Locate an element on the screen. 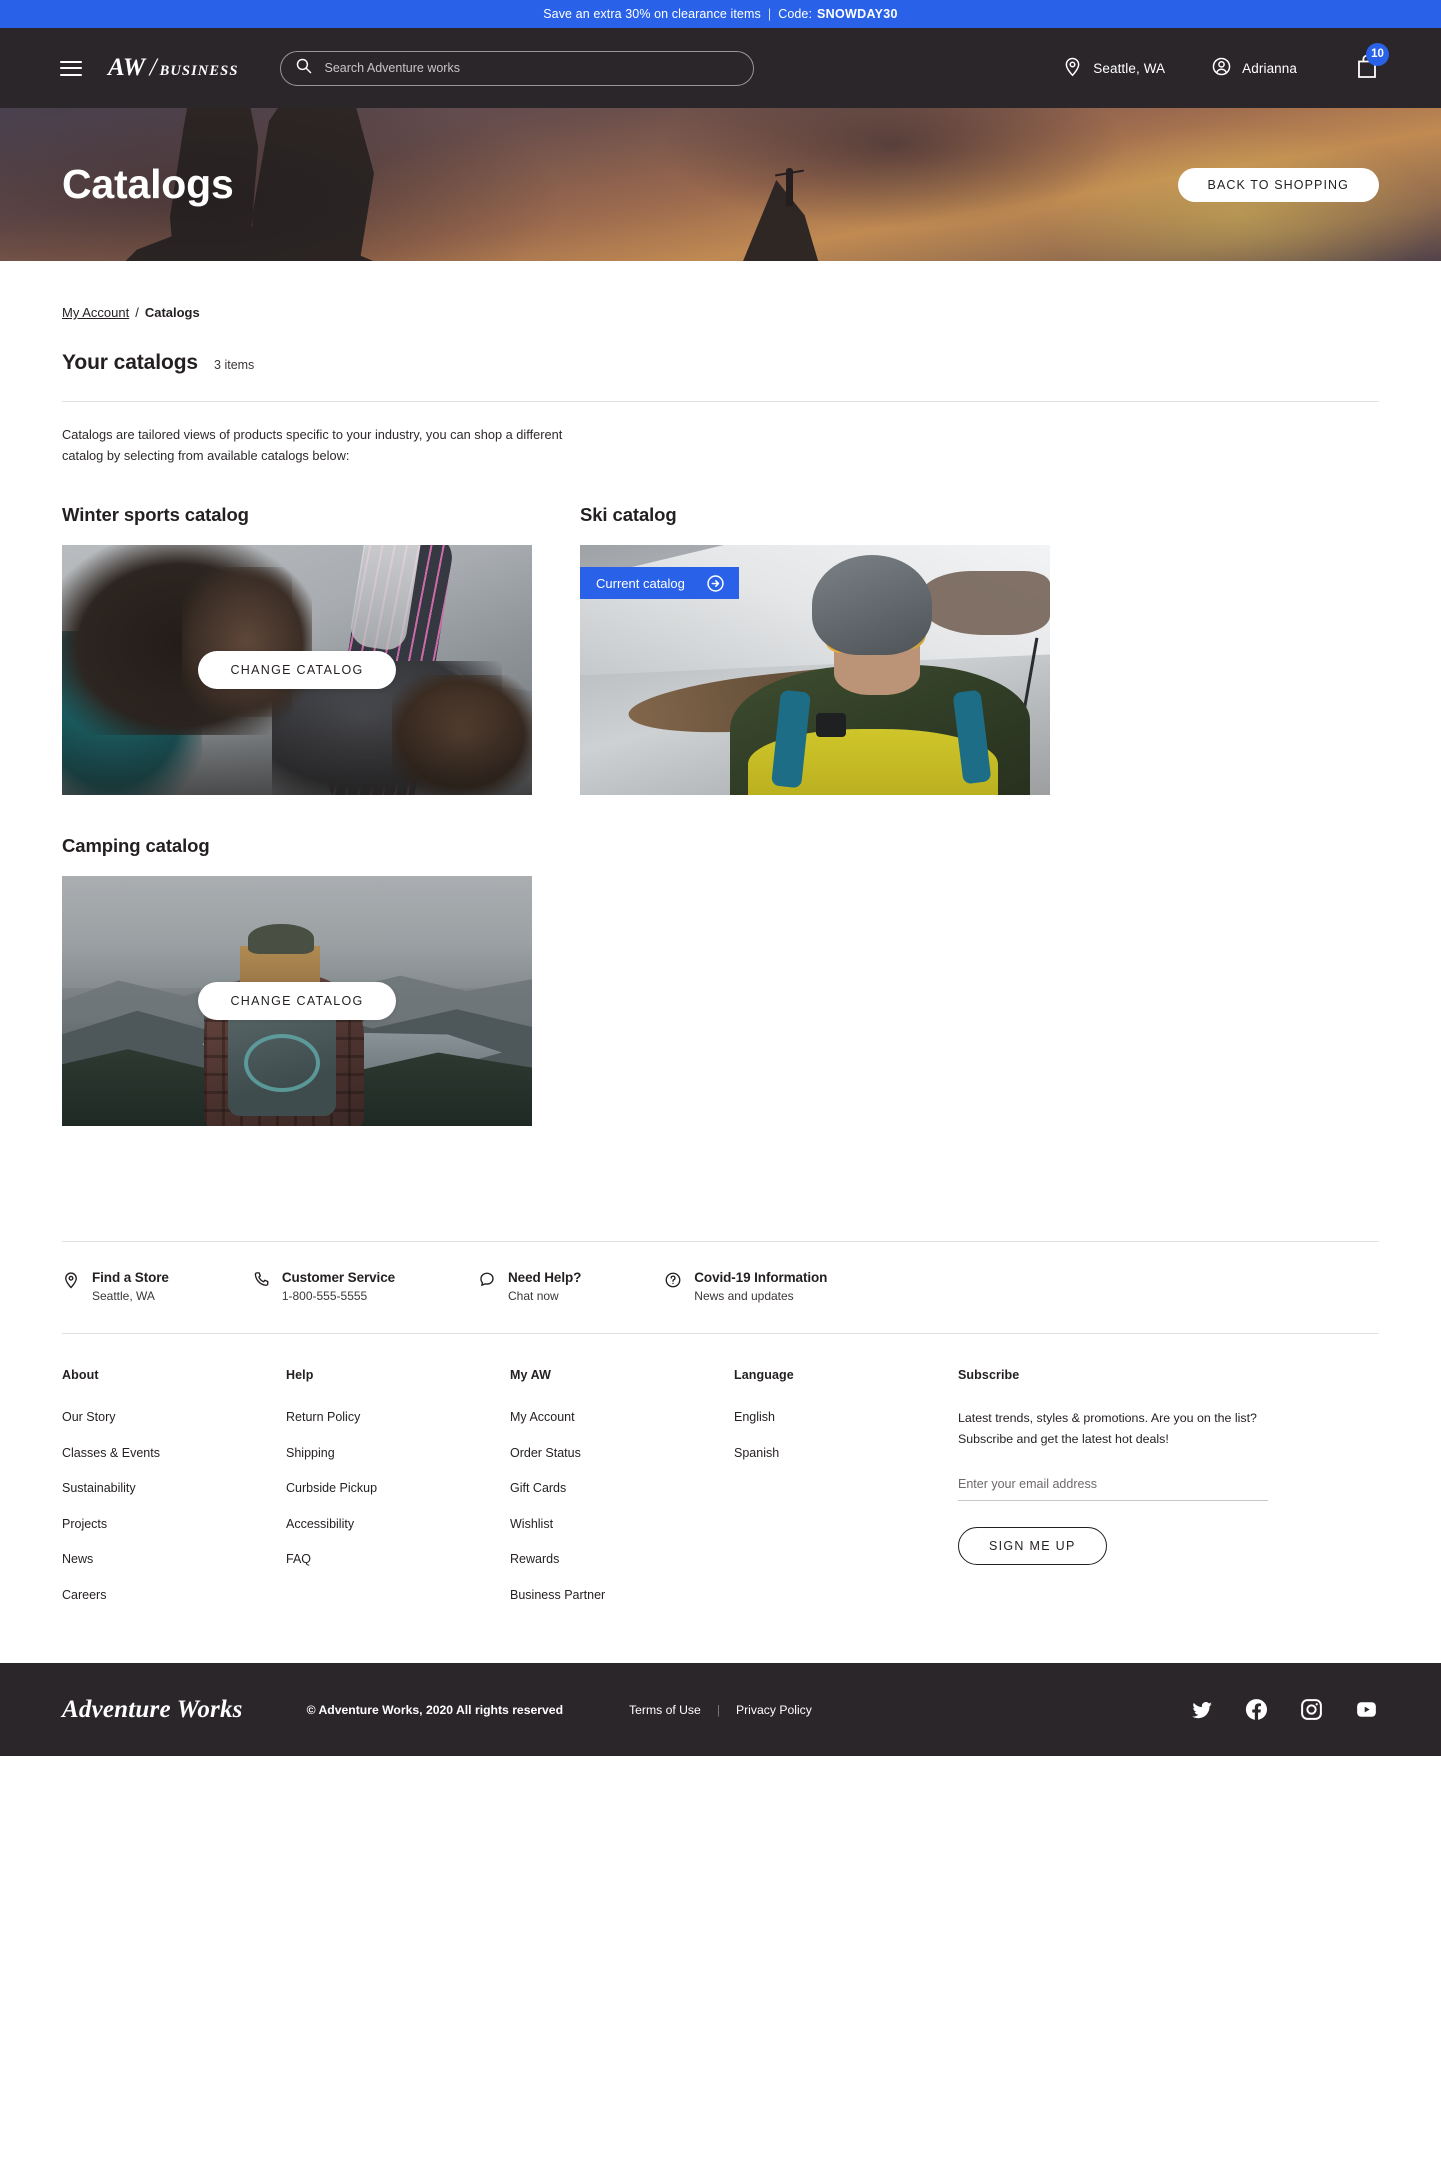  email-input is located at coordinates (1113, 1489).